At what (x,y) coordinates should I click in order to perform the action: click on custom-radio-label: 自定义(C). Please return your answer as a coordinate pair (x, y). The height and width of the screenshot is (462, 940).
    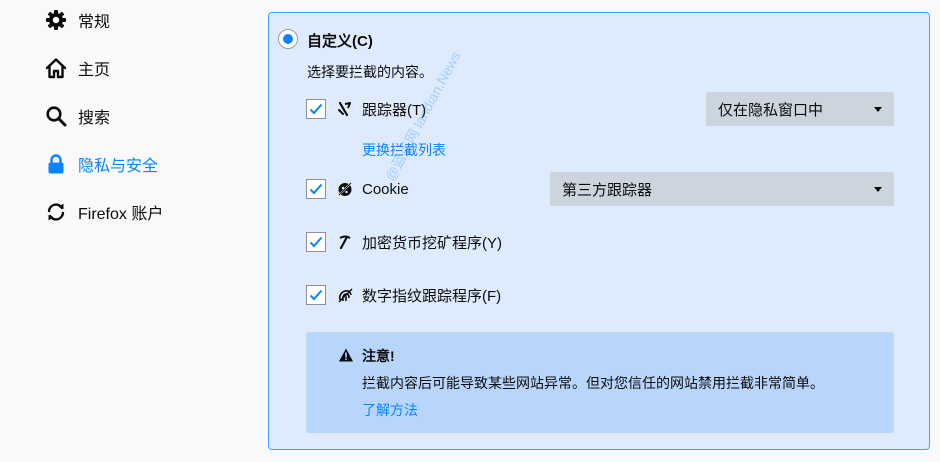
    Looking at the image, I should click on (340, 41).